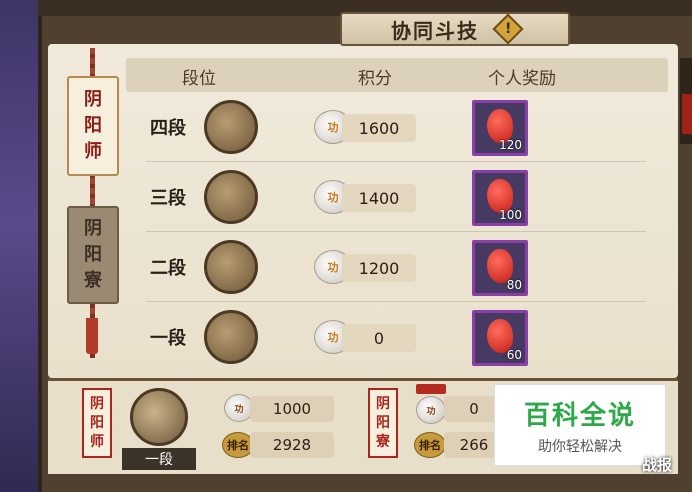 The height and width of the screenshot is (492, 692). I want to click on page-title: 协同斗技, so click(435, 30).